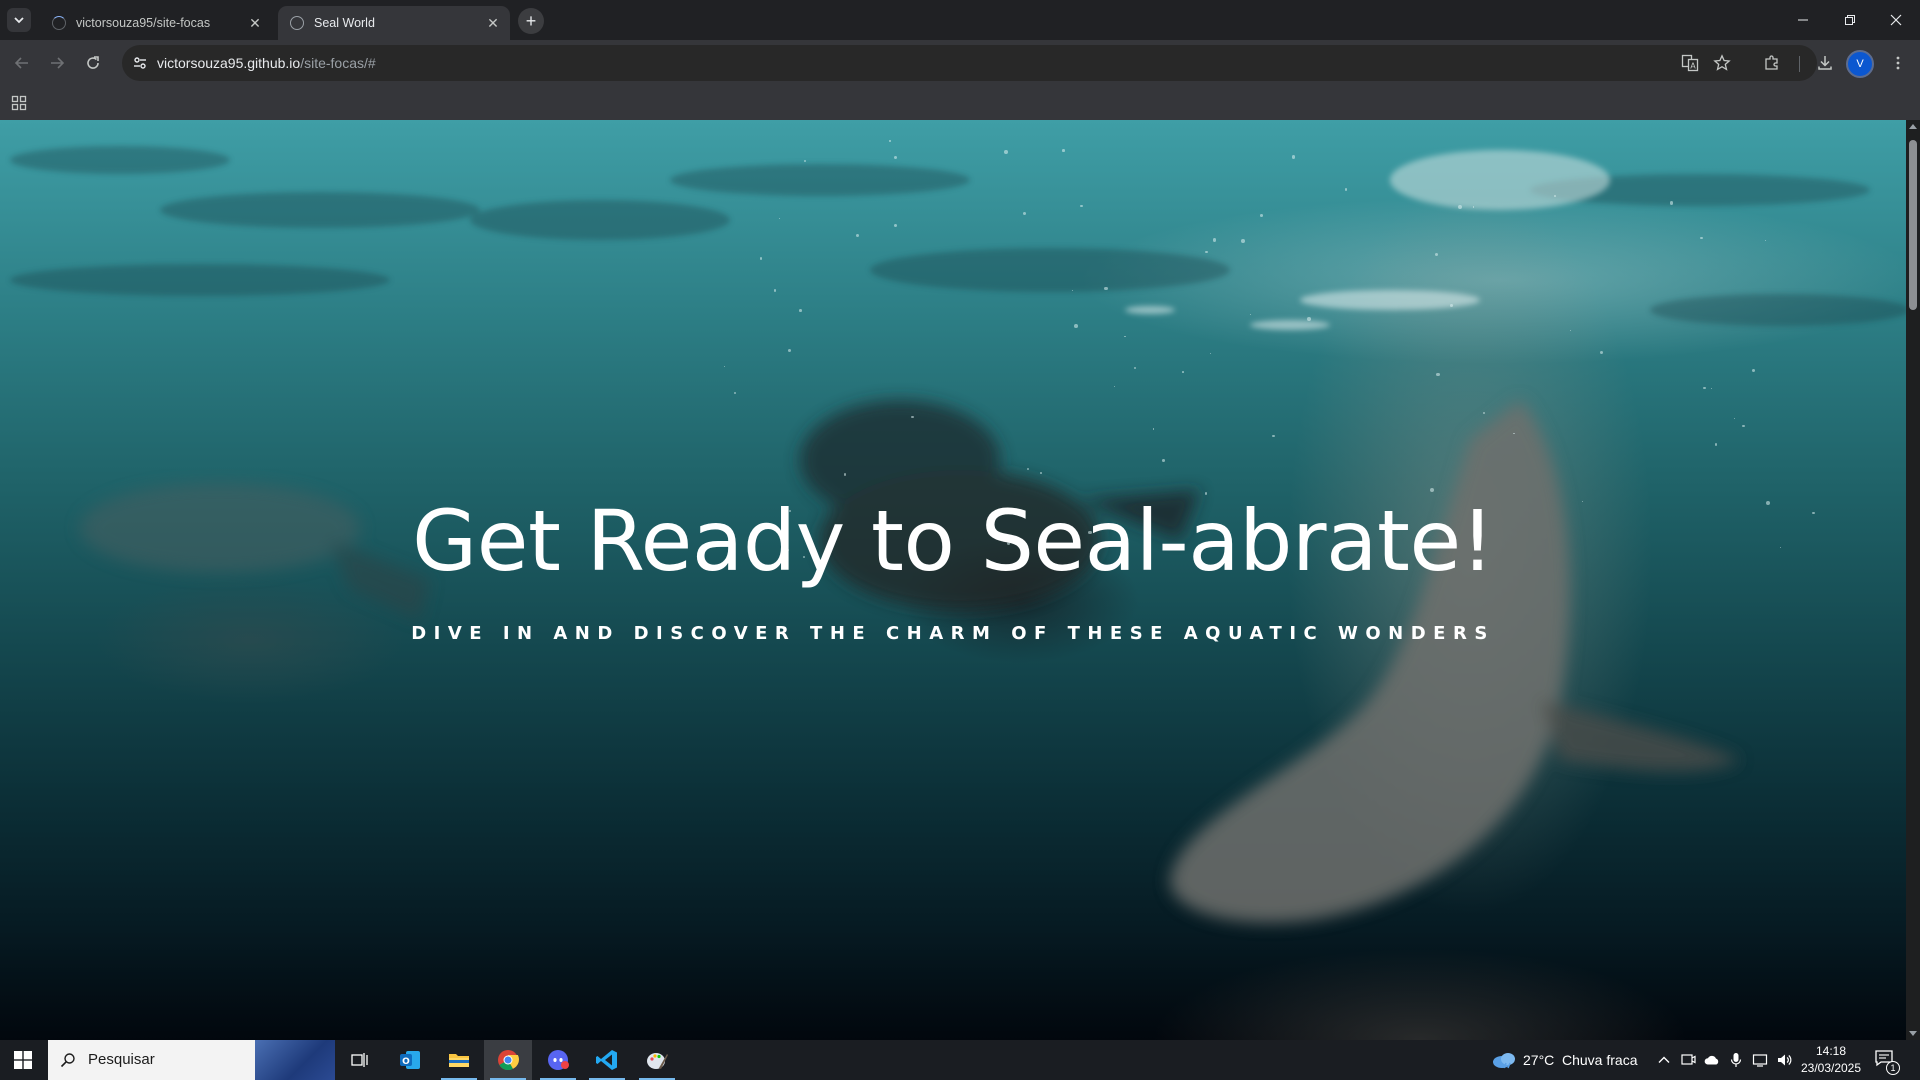  Describe the element at coordinates (1850, 20) in the screenshot. I see `restore-button` at that location.